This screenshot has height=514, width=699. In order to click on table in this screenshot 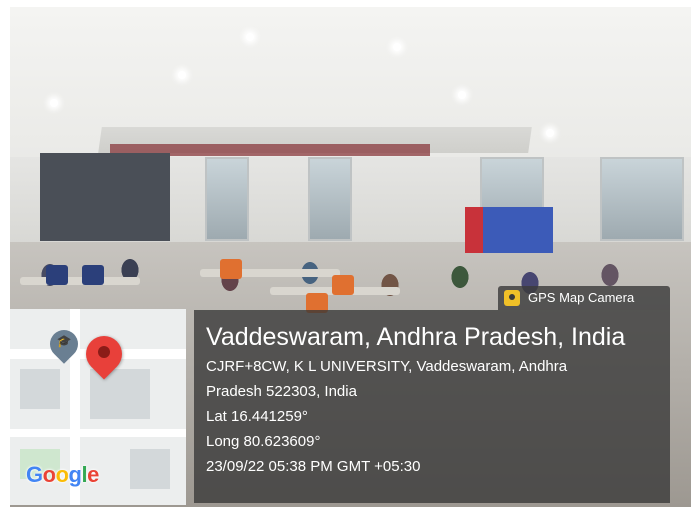, I will do `click(80, 281)`.